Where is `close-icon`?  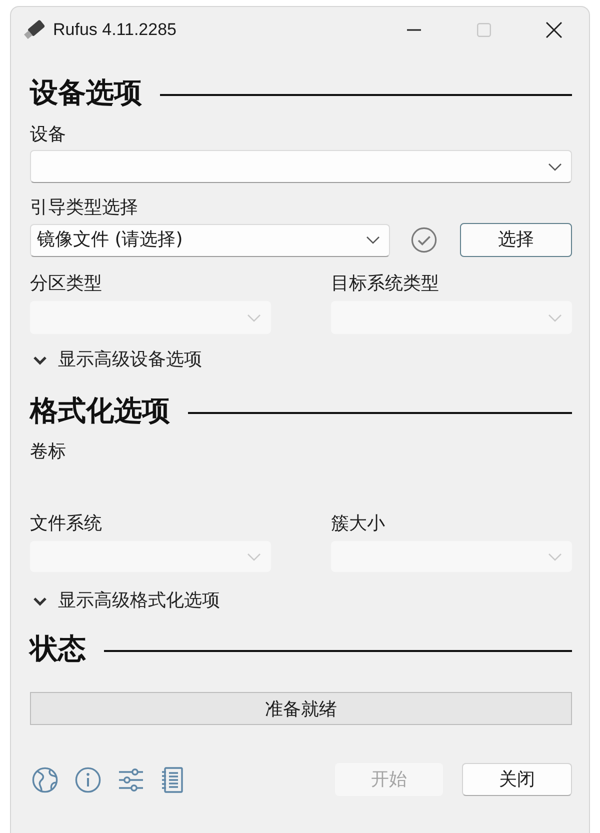
close-icon is located at coordinates (554, 30).